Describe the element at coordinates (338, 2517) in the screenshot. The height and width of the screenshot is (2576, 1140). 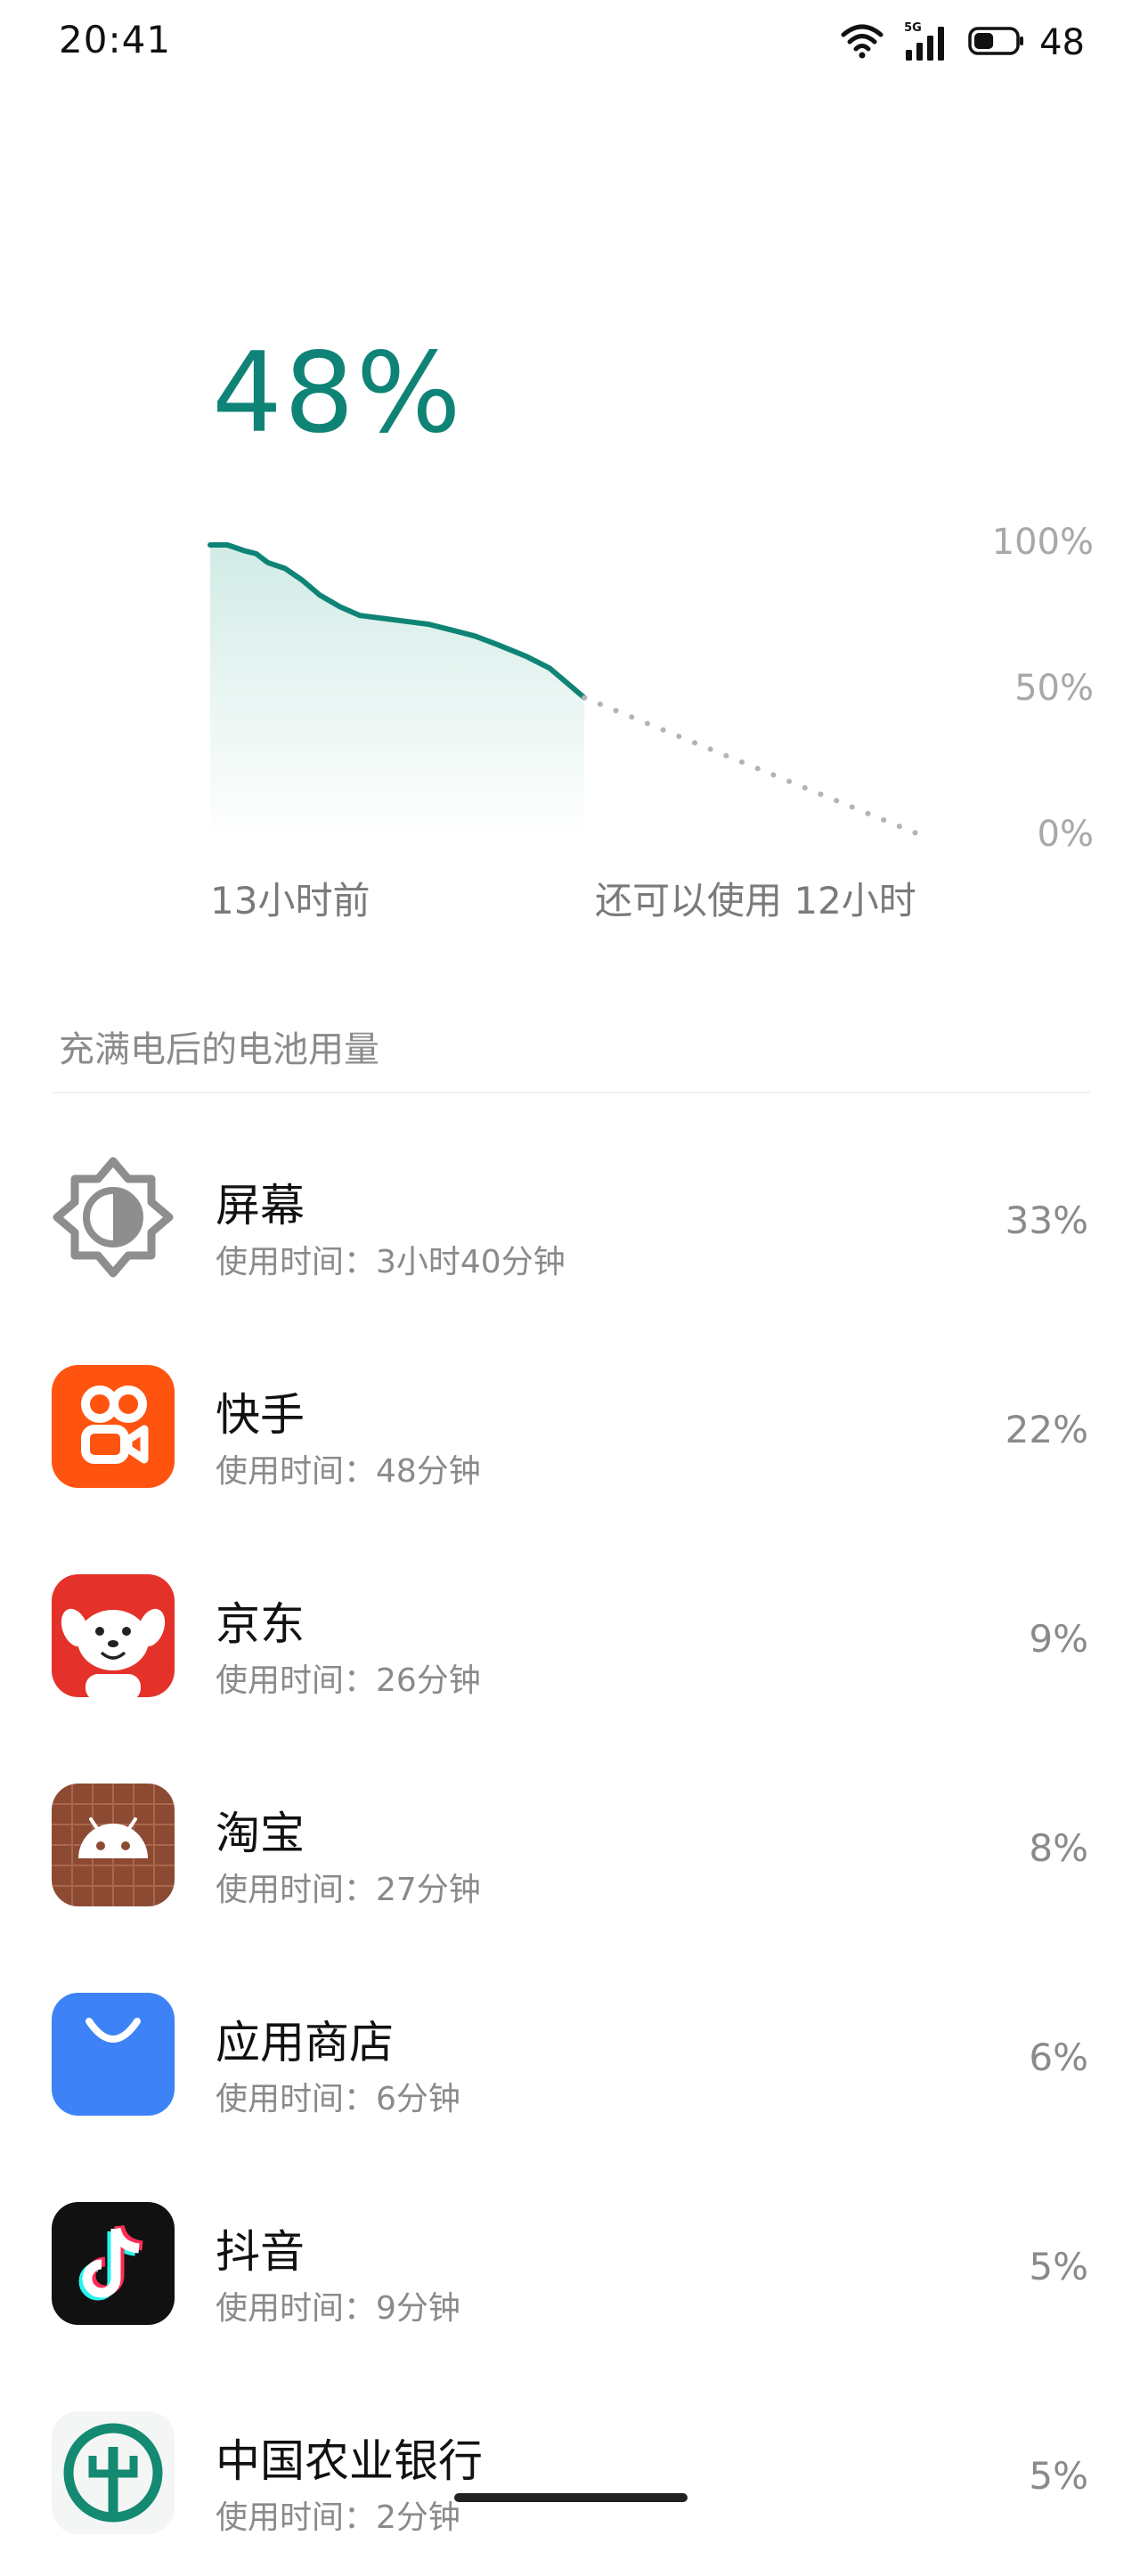
I see `app-usage-time: 使用时间：2分钟` at that location.